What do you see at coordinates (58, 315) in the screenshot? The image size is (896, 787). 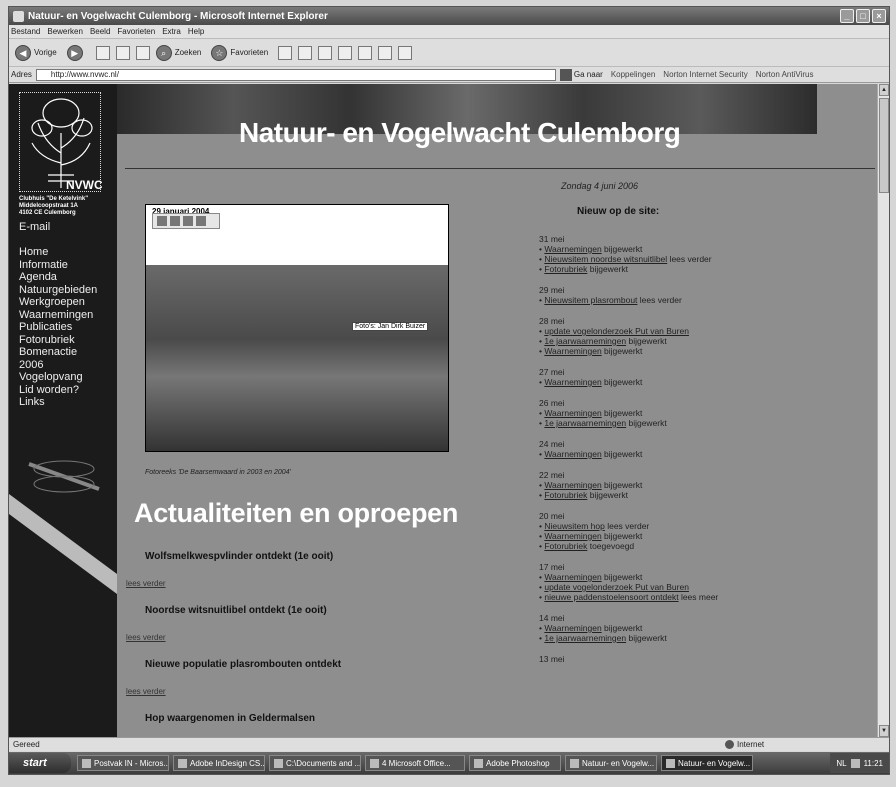 I see `nav-waarnemingen: Waarnemingen` at bounding box center [58, 315].